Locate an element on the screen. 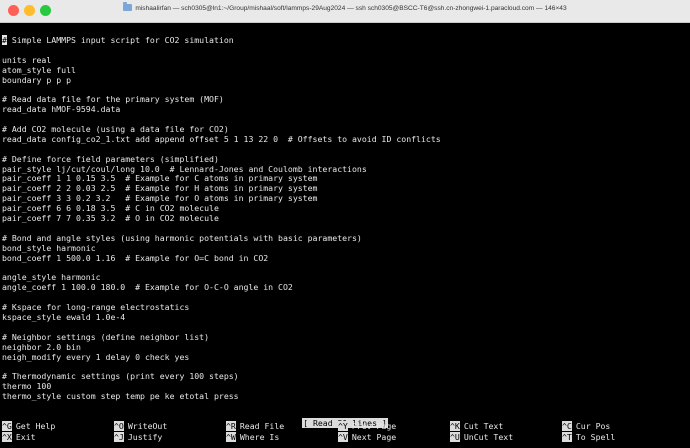 The height and width of the screenshot is (448, 690). shortcut-justify: ^J Justify is located at coordinates (138, 437).